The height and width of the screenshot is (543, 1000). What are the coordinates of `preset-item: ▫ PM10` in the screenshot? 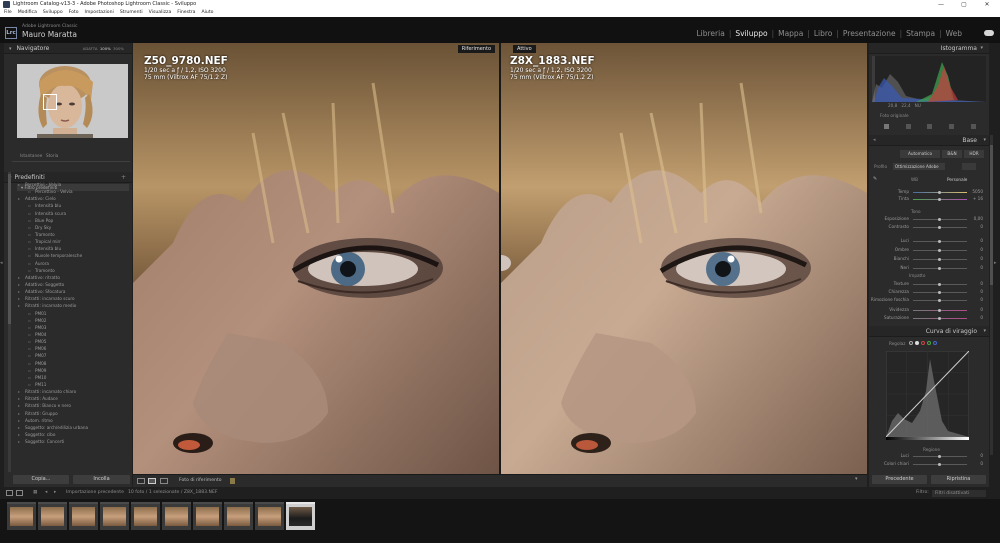 It's located at (67, 377).